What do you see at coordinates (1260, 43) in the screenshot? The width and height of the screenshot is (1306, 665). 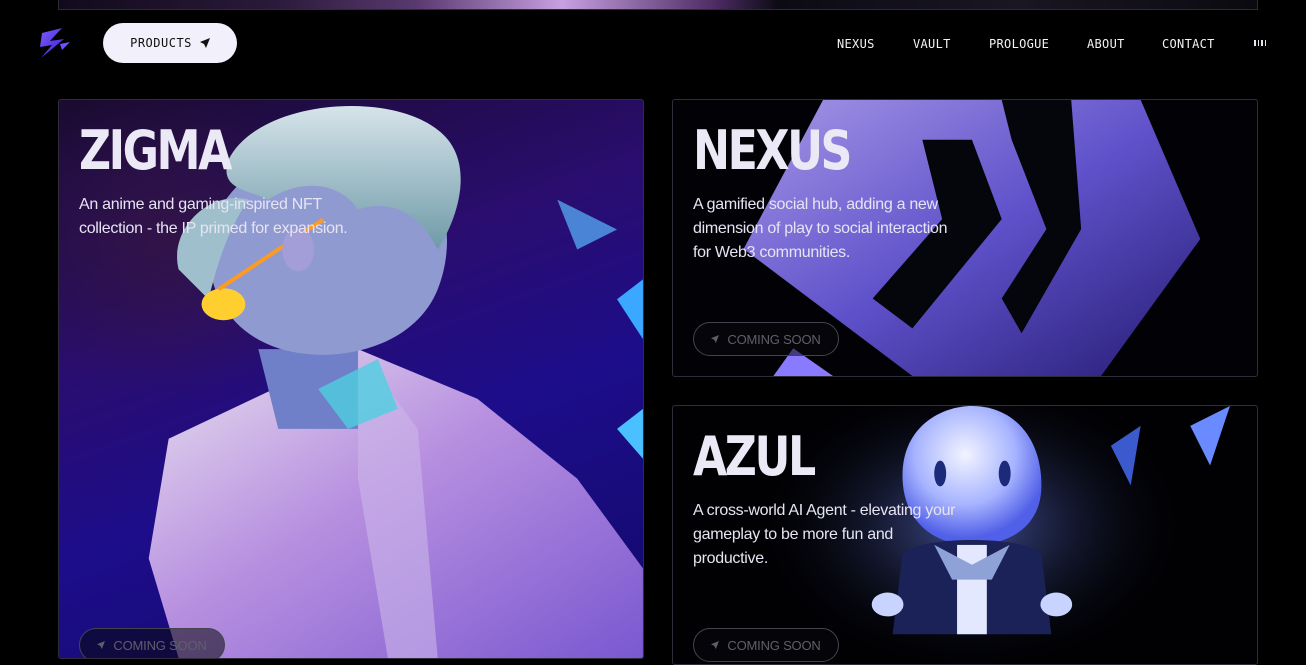 I see `menu-dots-icon` at bounding box center [1260, 43].